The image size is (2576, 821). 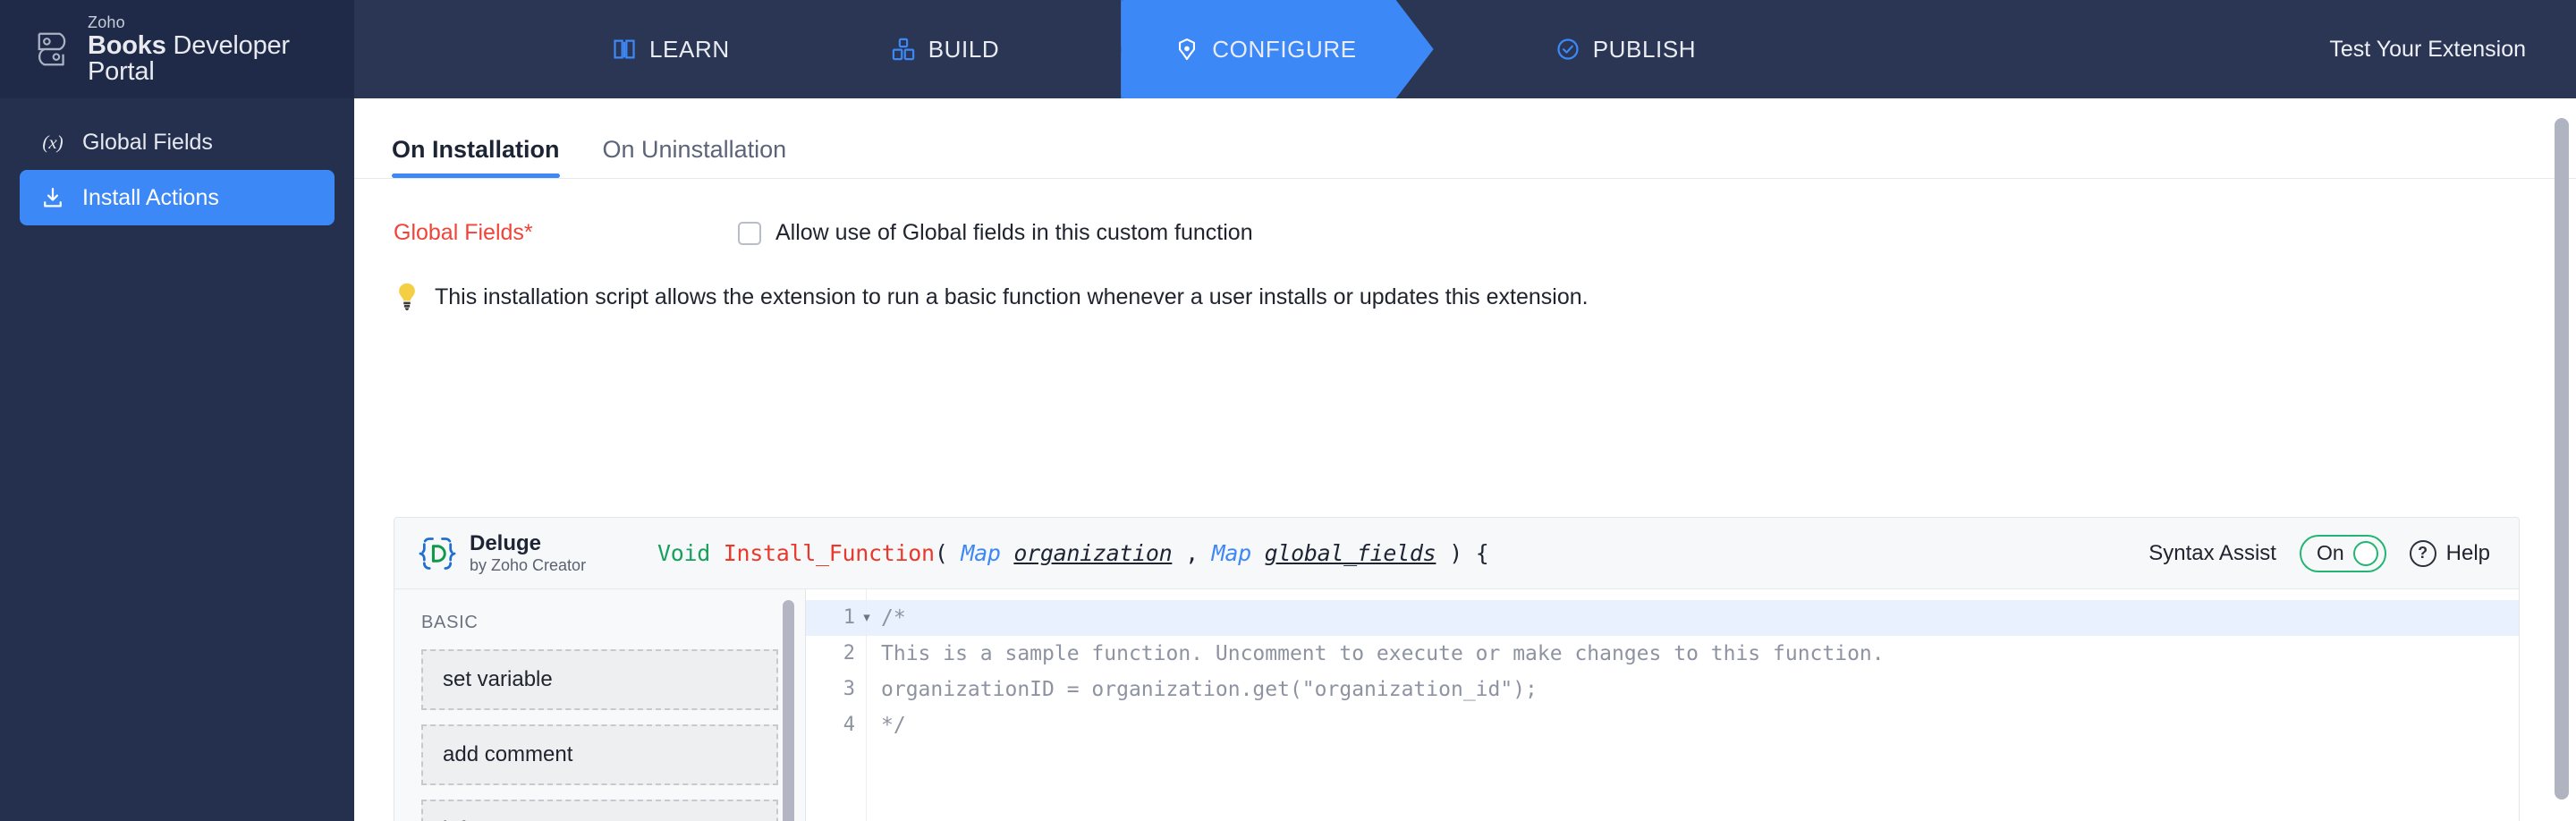 What do you see at coordinates (177, 459) in the screenshot?
I see `sidebar: (x) Global Fields Install Actions` at bounding box center [177, 459].